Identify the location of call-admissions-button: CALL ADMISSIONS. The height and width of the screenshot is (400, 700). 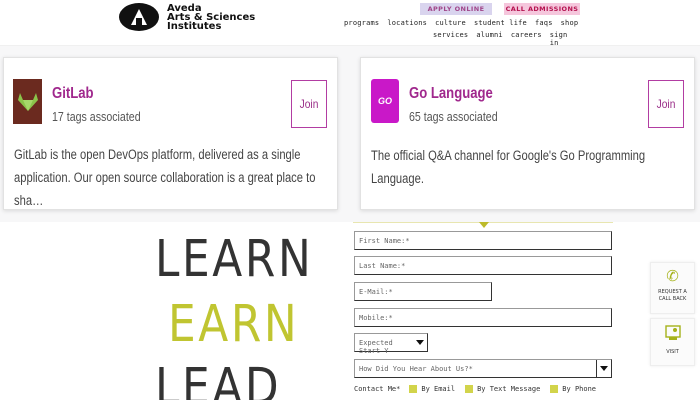
(542, 9).